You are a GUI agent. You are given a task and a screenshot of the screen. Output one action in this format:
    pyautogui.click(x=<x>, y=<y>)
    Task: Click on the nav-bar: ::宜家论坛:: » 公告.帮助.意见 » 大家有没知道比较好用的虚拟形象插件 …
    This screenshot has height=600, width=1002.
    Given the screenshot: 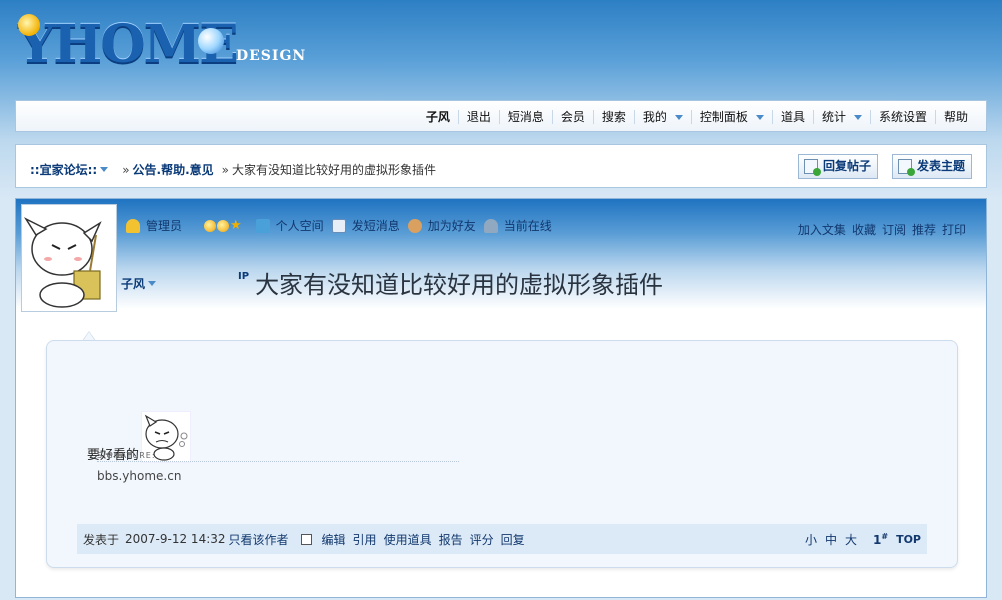 What is the action you would take?
    pyautogui.click(x=501, y=166)
    